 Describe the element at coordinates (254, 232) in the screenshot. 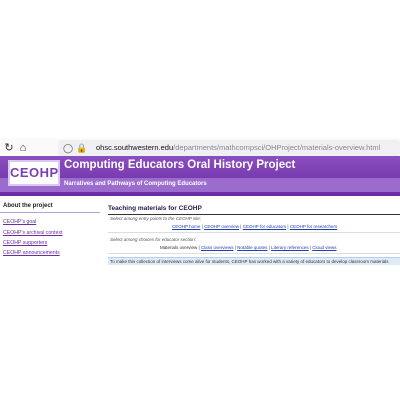

I see `entry-divider` at that location.